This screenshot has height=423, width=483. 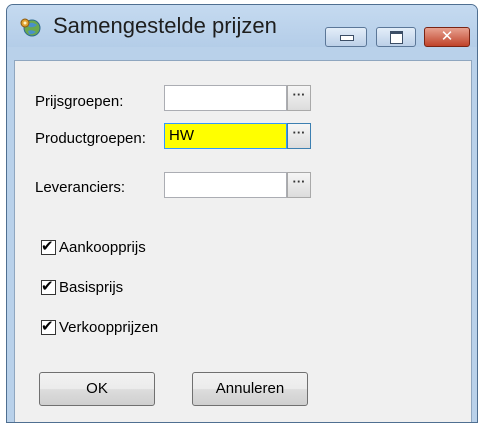 What do you see at coordinates (79, 101) in the screenshot?
I see `prijsgroepen-label: Prijsgroepen:` at bounding box center [79, 101].